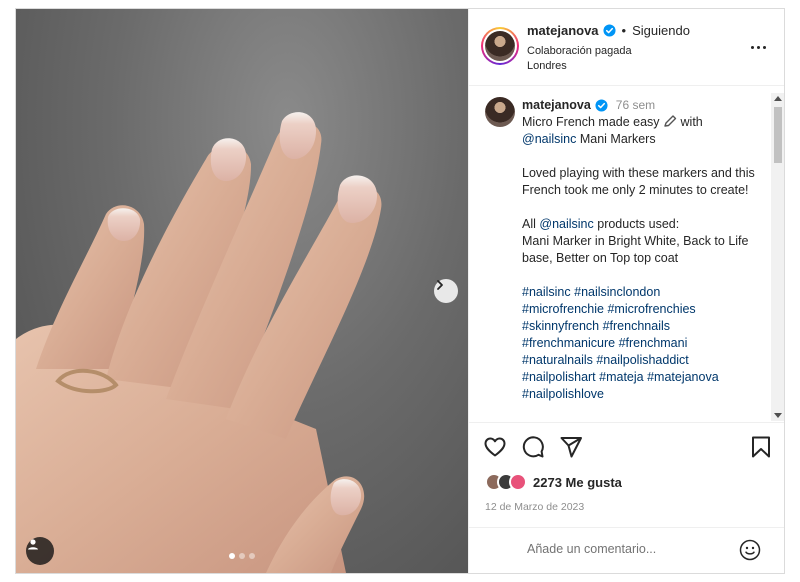 The height and width of the screenshot is (582, 800). I want to click on share-button, so click(571, 447).